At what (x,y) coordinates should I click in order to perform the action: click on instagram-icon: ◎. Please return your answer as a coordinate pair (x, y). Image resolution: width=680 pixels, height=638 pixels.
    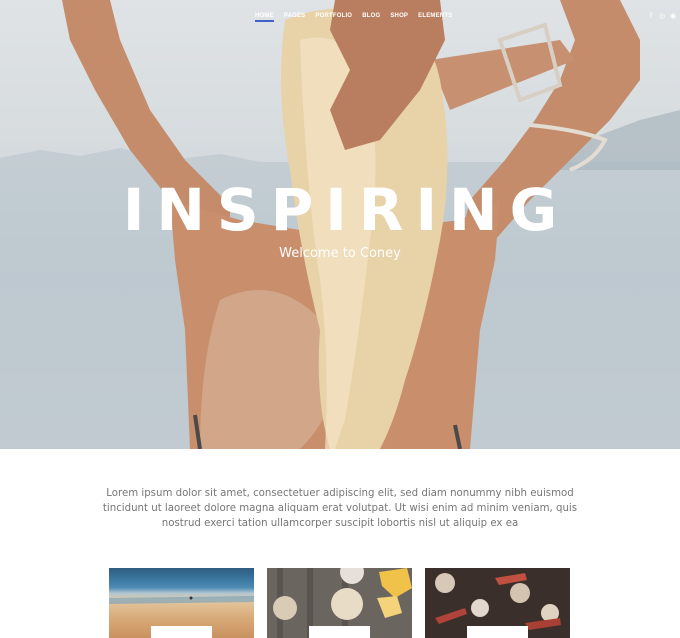
    Looking at the image, I should click on (662, 16).